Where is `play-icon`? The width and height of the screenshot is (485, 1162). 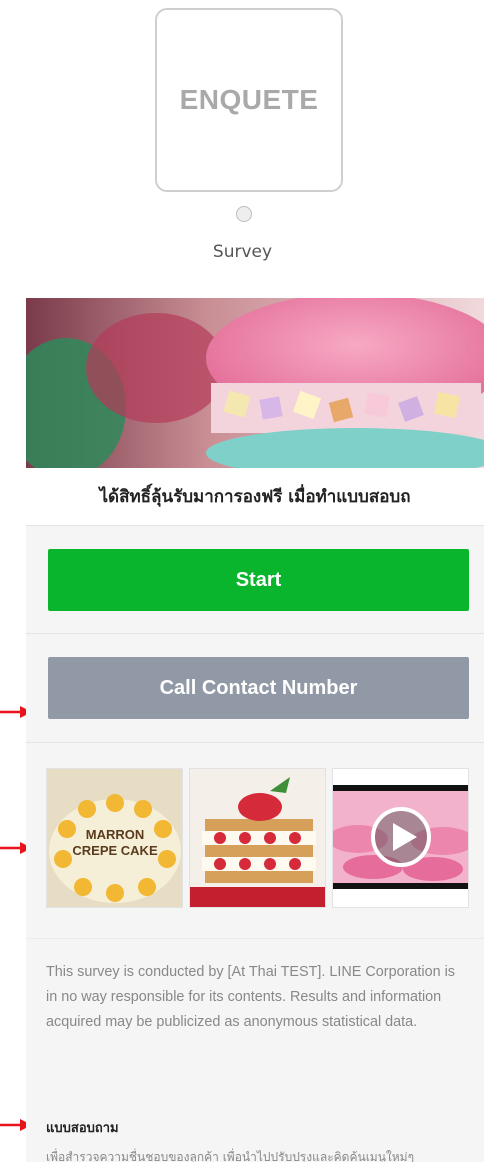
play-icon is located at coordinates (401, 837).